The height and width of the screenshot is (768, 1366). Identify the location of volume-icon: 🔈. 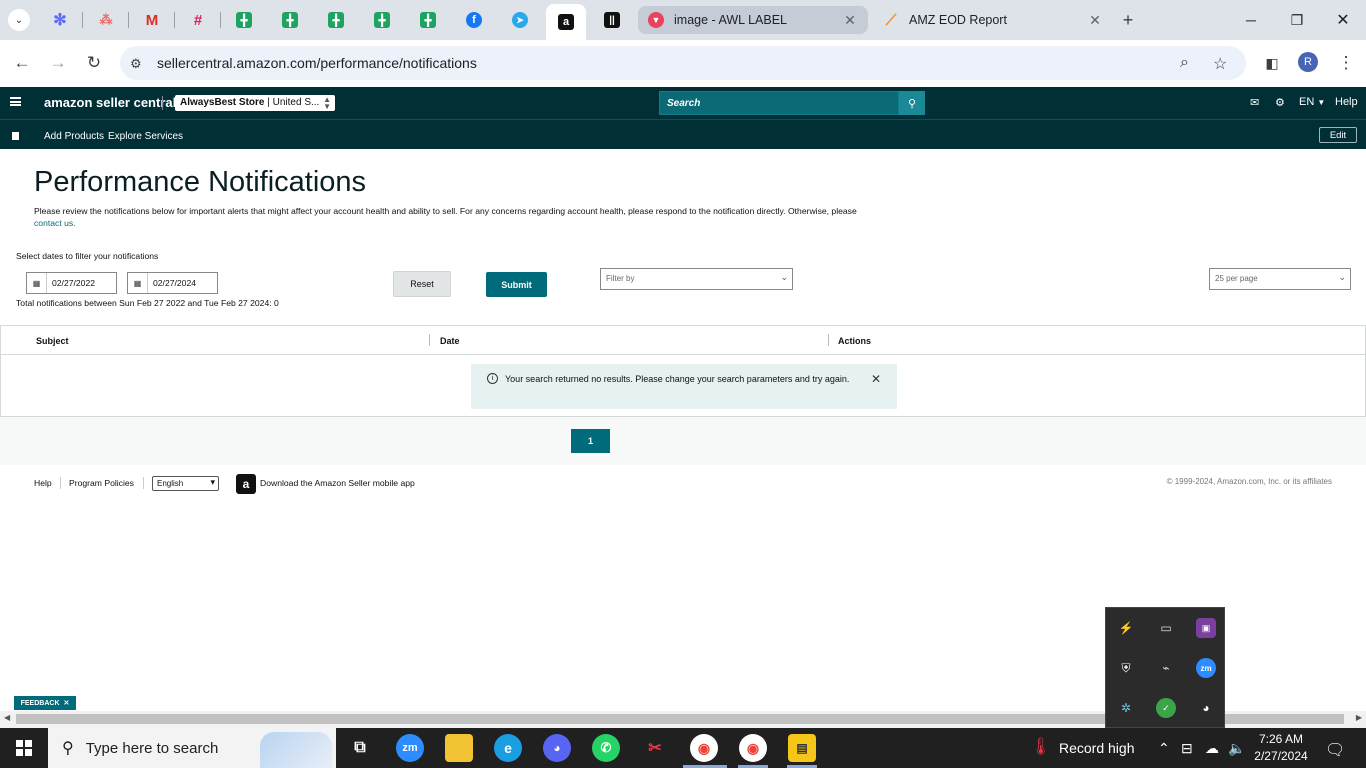
(1236, 748).